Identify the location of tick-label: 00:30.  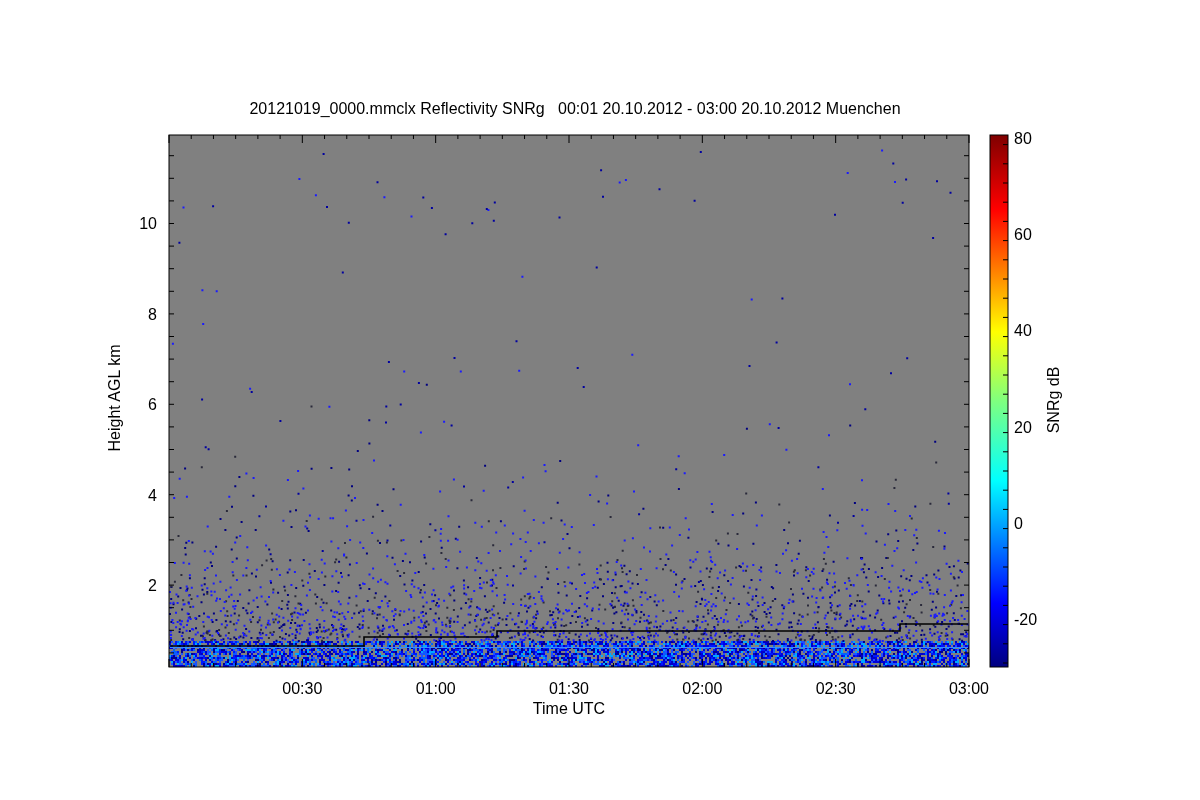
(302, 688).